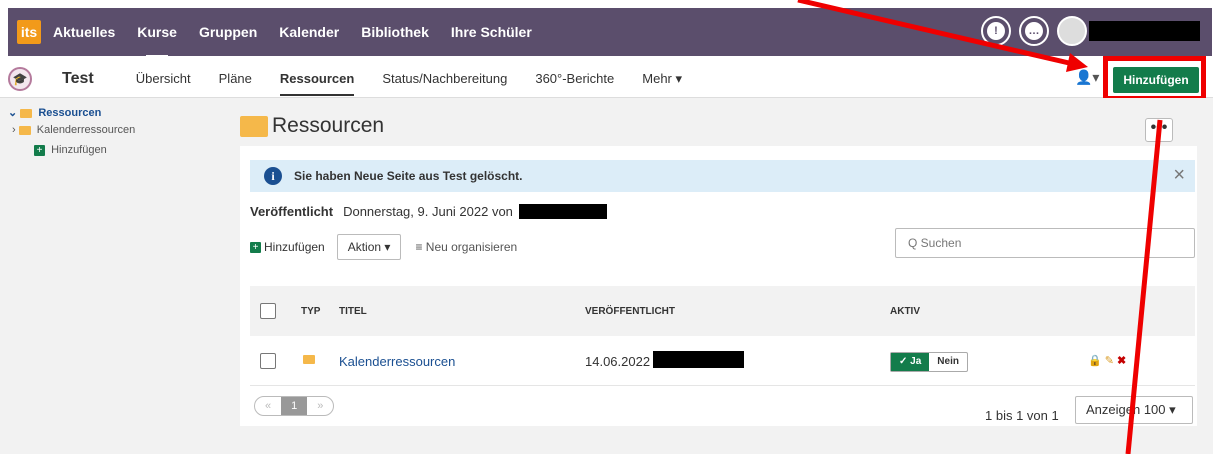  Describe the element at coordinates (1022, 415) in the screenshot. I see `result-counter: 1 bis 1 von 1` at that location.